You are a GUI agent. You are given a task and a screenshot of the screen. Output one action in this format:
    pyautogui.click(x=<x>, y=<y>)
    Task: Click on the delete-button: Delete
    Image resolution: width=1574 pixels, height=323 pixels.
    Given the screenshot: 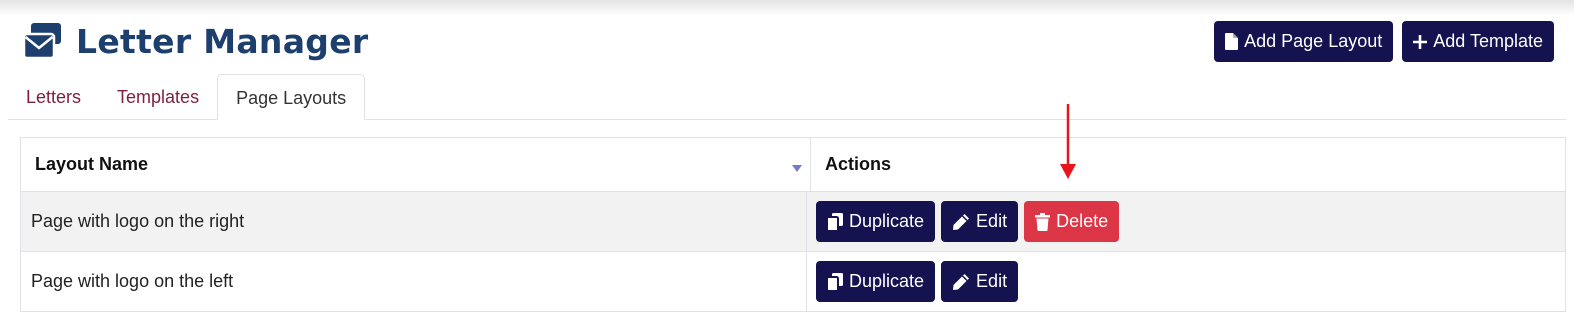 What is the action you would take?
    pyautogui.click(x=1072, y=221)
    